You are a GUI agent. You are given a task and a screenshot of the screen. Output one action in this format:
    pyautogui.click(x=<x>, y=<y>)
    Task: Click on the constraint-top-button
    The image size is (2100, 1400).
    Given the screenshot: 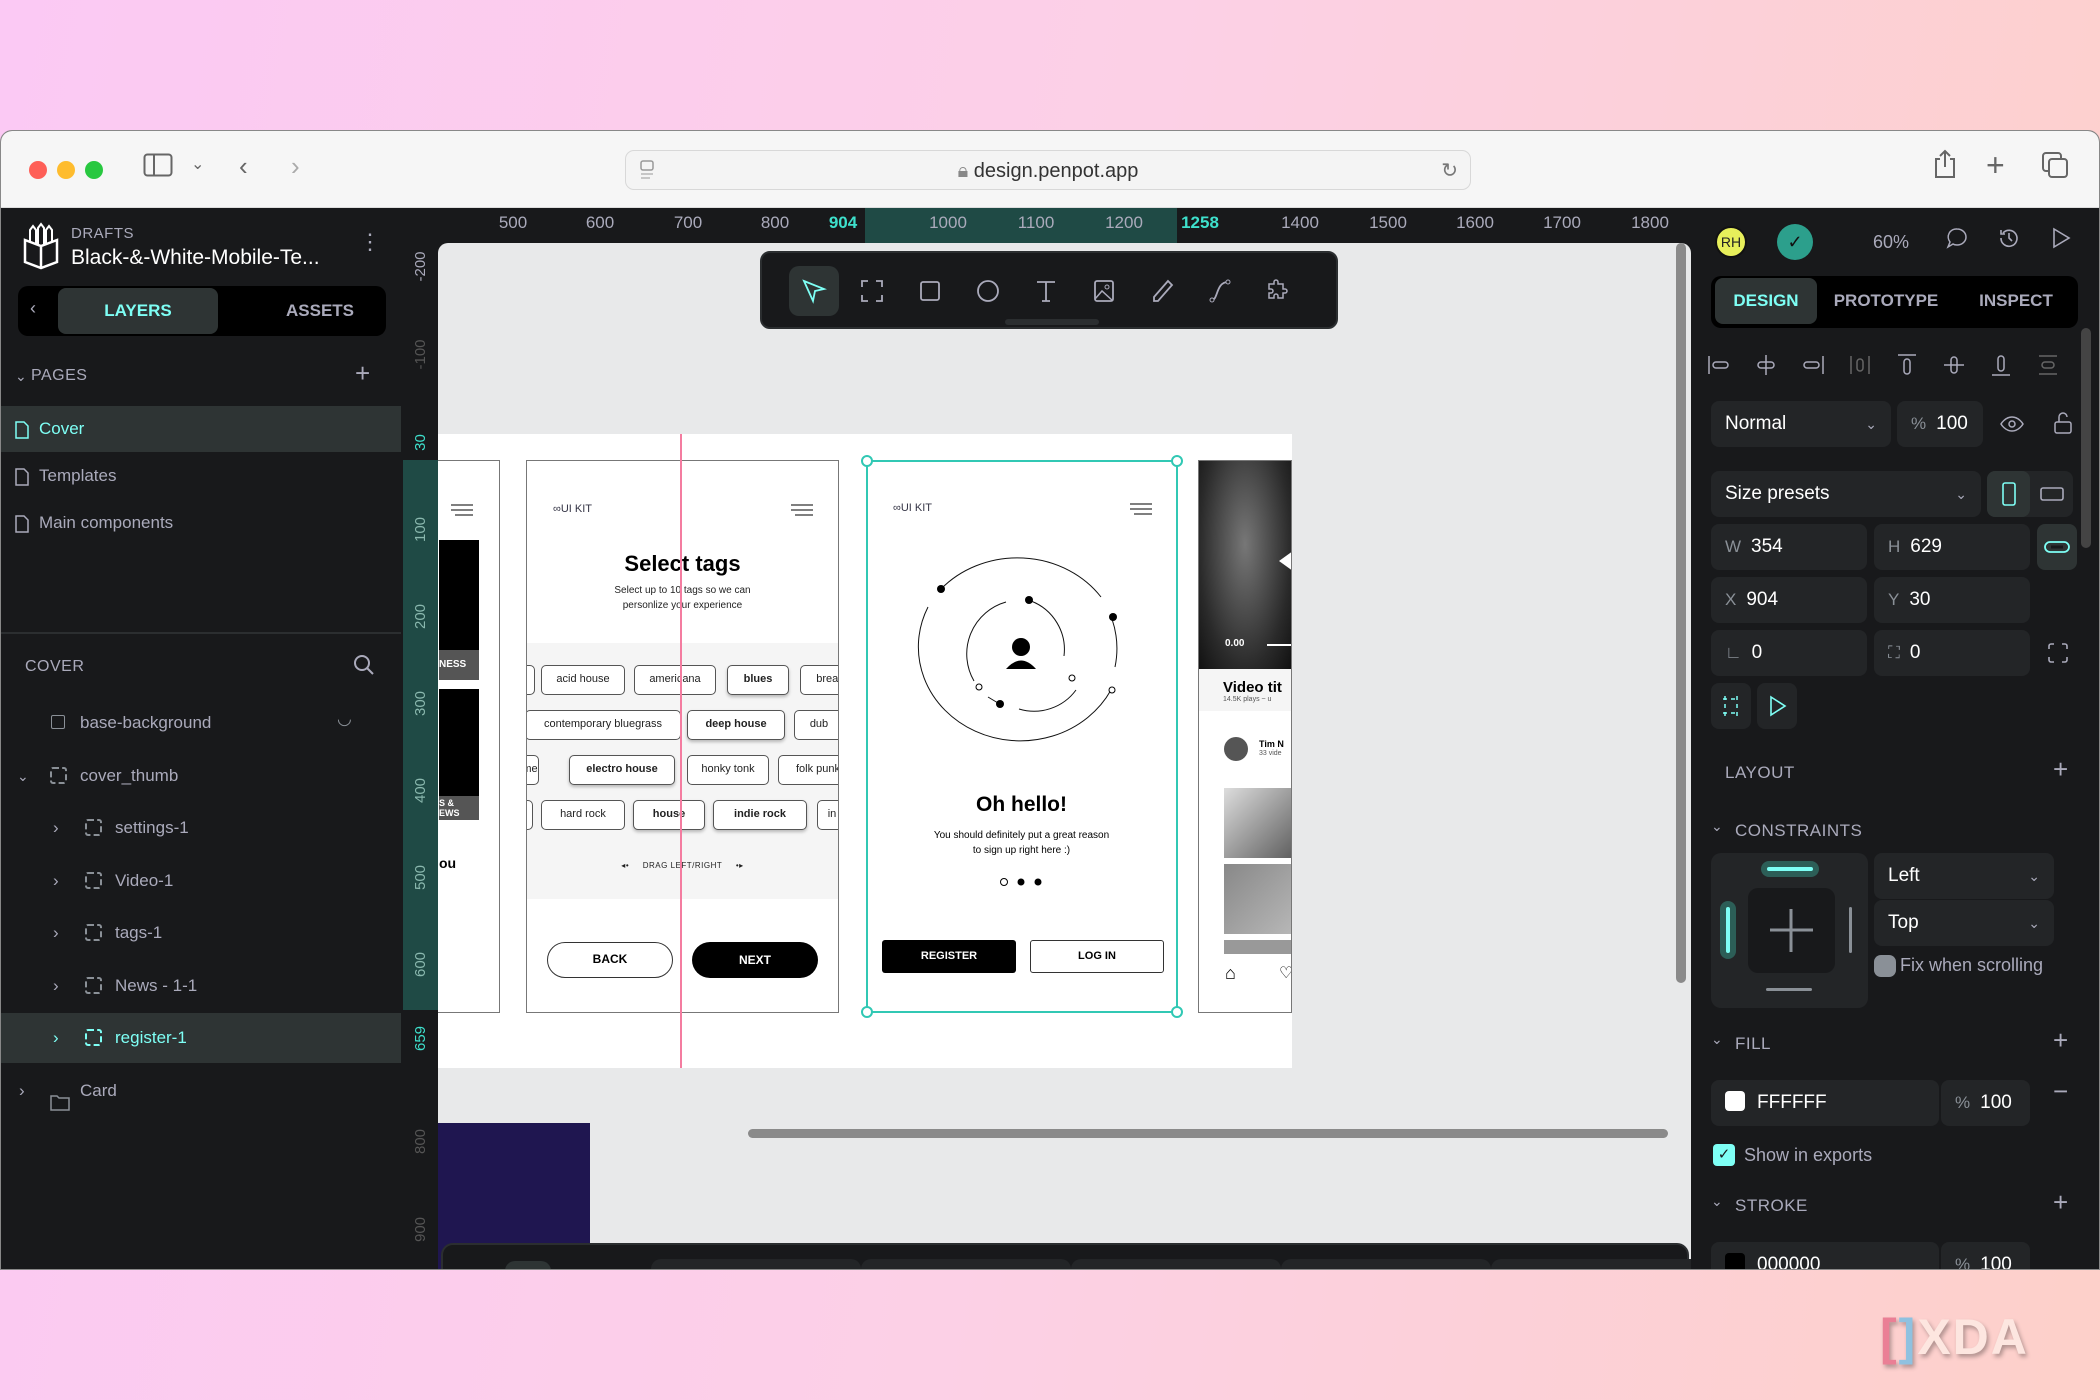 What is the action you would take?
    pyautogui.click(x=1790, y=869)
    